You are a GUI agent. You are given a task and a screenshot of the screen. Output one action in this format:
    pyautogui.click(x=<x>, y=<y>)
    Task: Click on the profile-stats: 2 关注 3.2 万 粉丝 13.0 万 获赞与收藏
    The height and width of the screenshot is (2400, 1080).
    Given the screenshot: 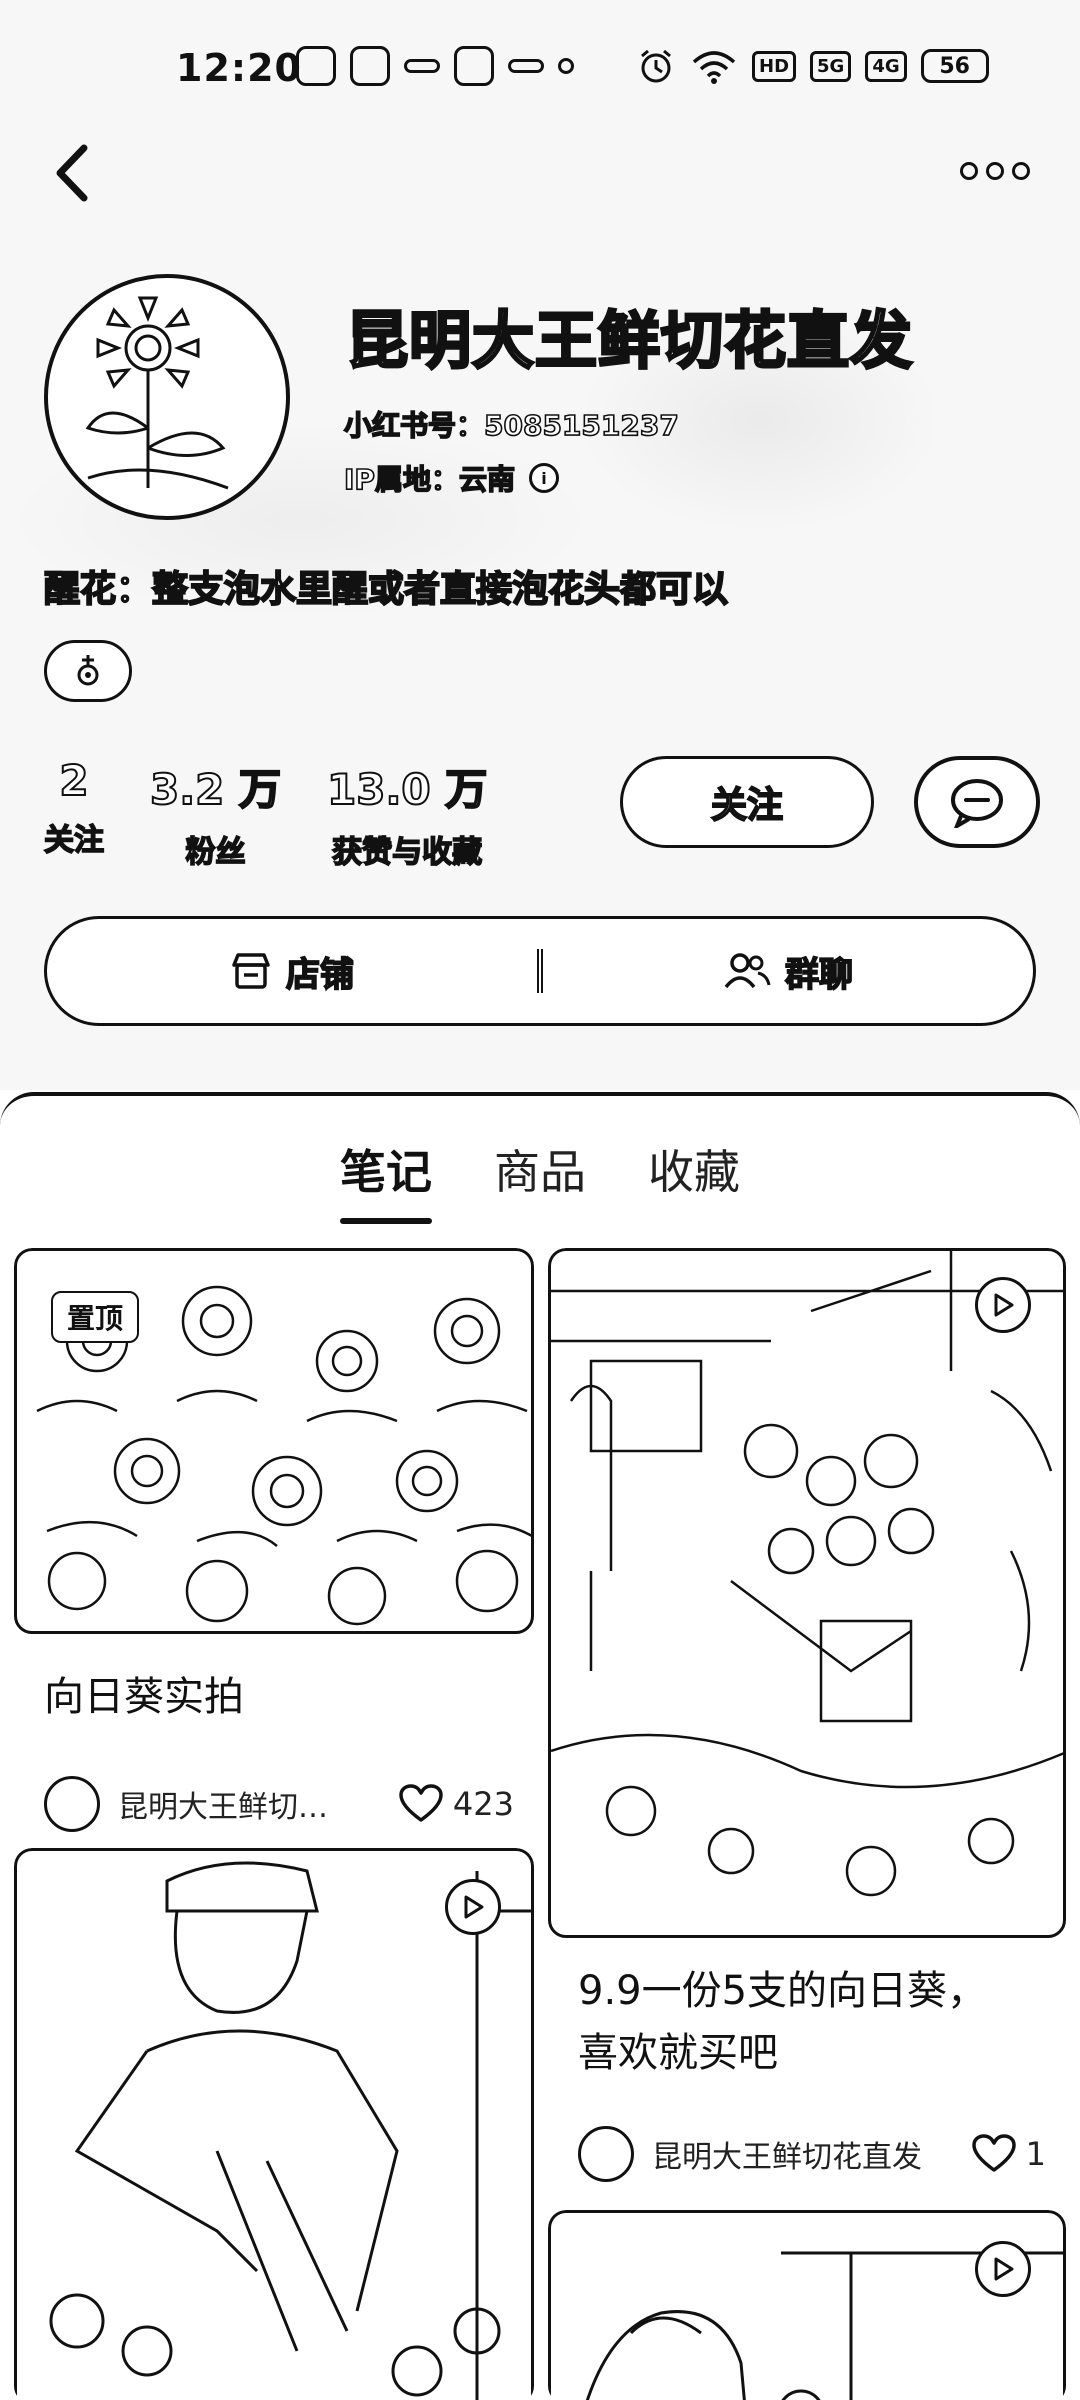 What is the action you would take?
    pyautogui.click(x=265, y=813)
    